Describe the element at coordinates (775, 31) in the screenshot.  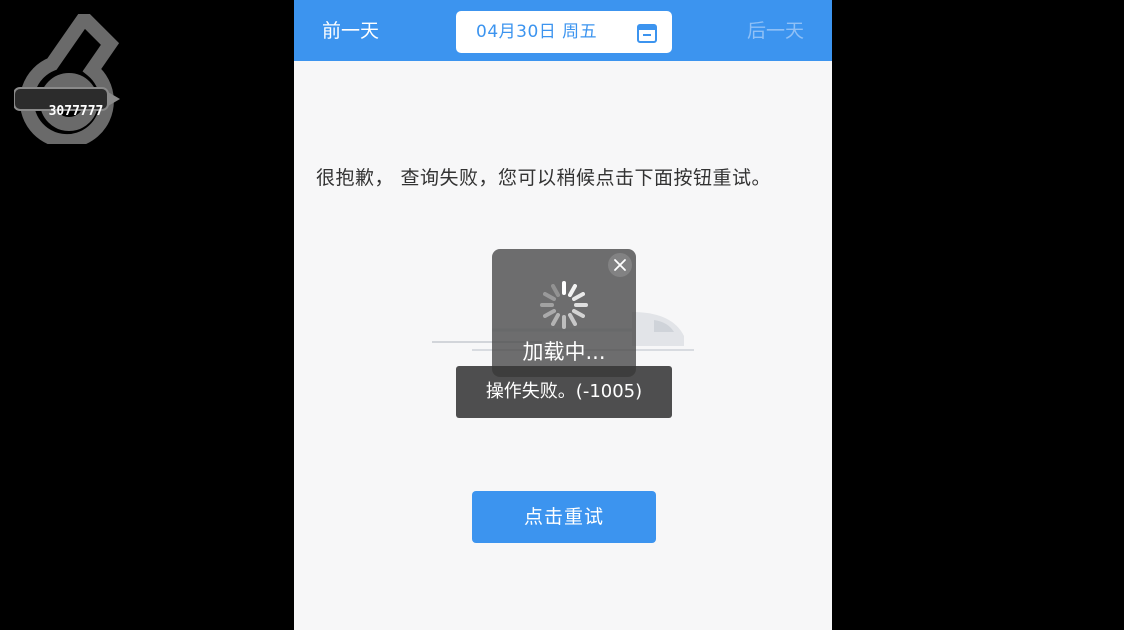
I see `next-day-button: 后一天` at that location.